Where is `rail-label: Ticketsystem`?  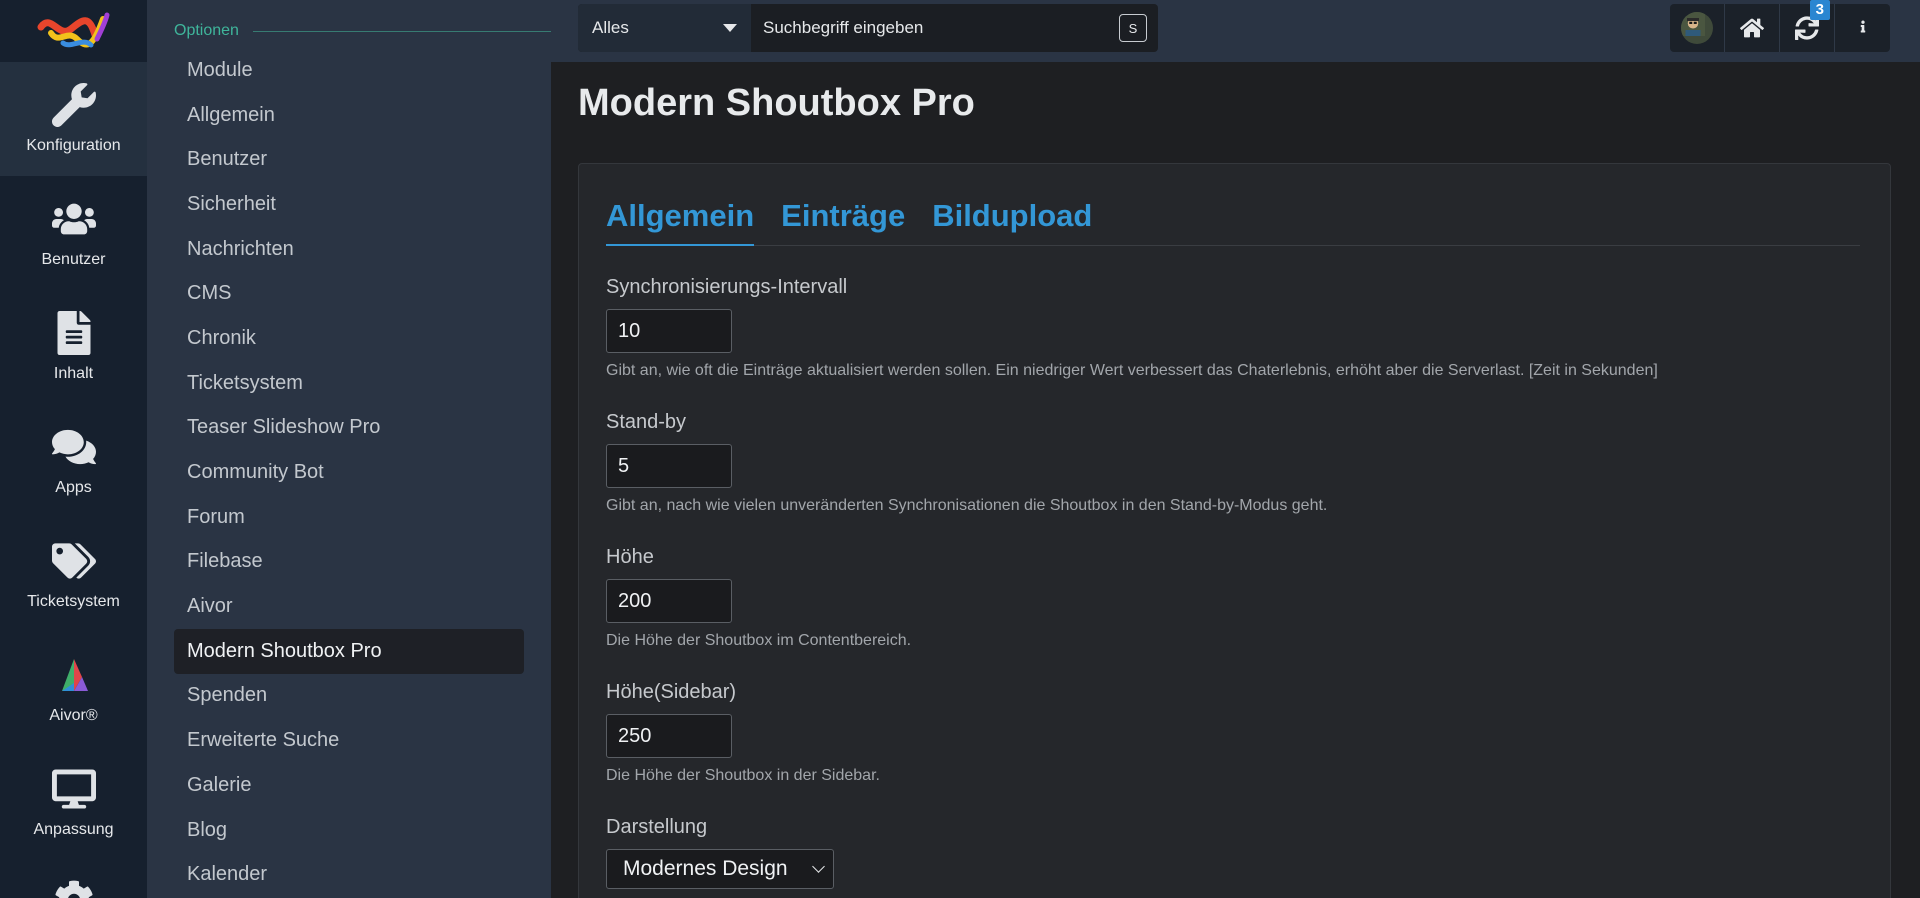
rail-label: Ticketsystem is located at coordinates (73, 601).